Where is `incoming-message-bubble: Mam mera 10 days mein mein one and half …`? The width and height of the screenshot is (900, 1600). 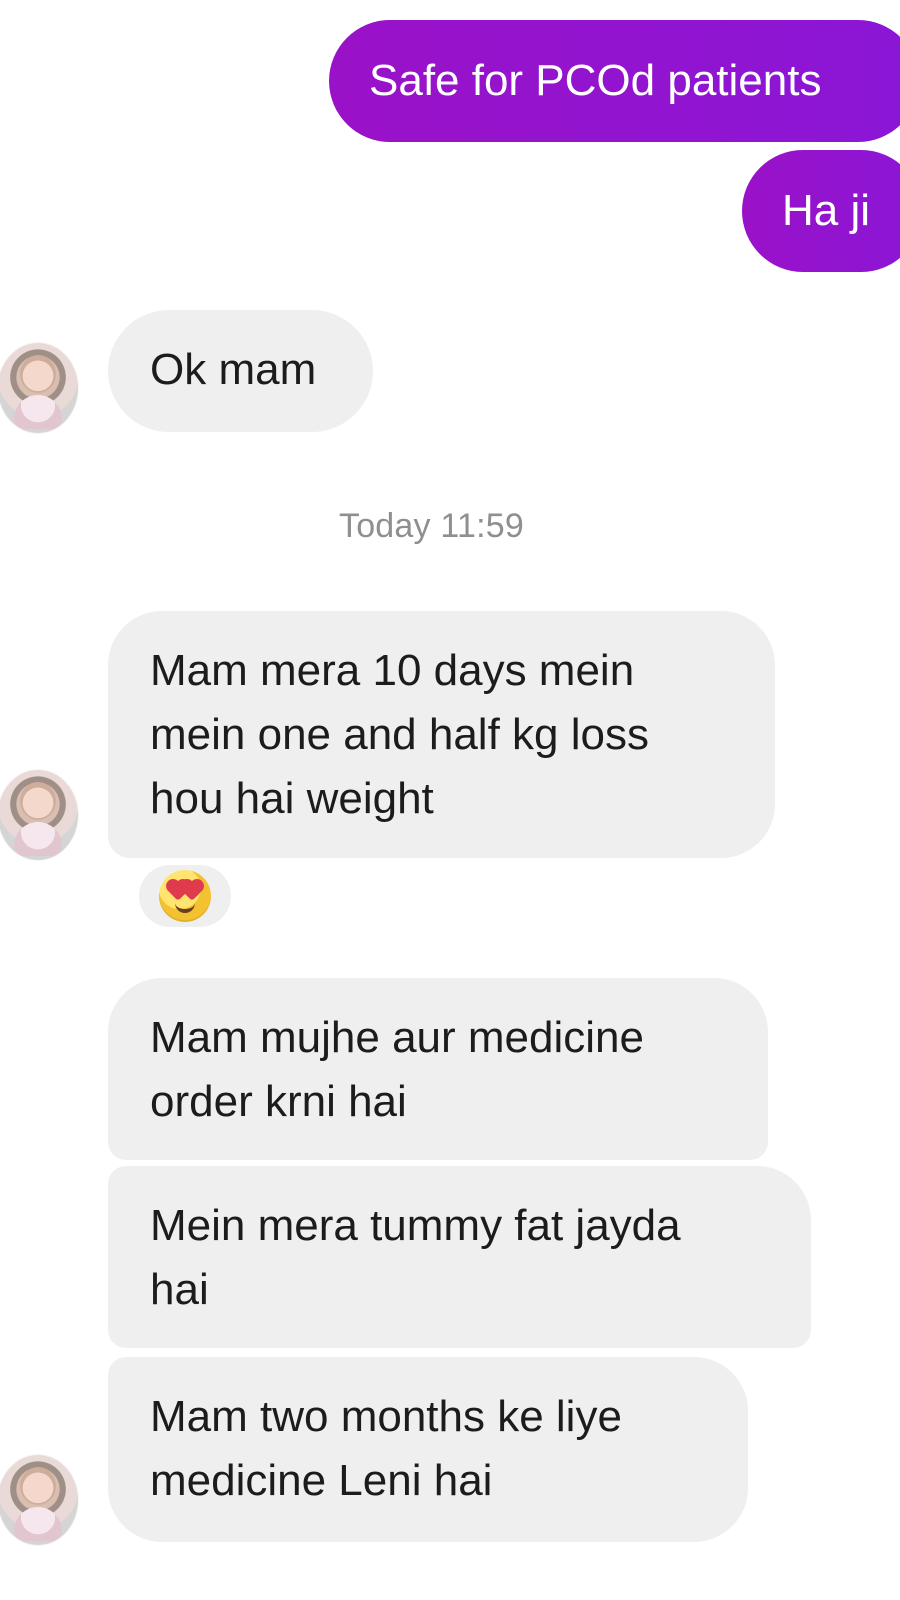 incoming-message-bubble: Mam mera 10 days mein mein one and half … is located at coordinates (441, 734).